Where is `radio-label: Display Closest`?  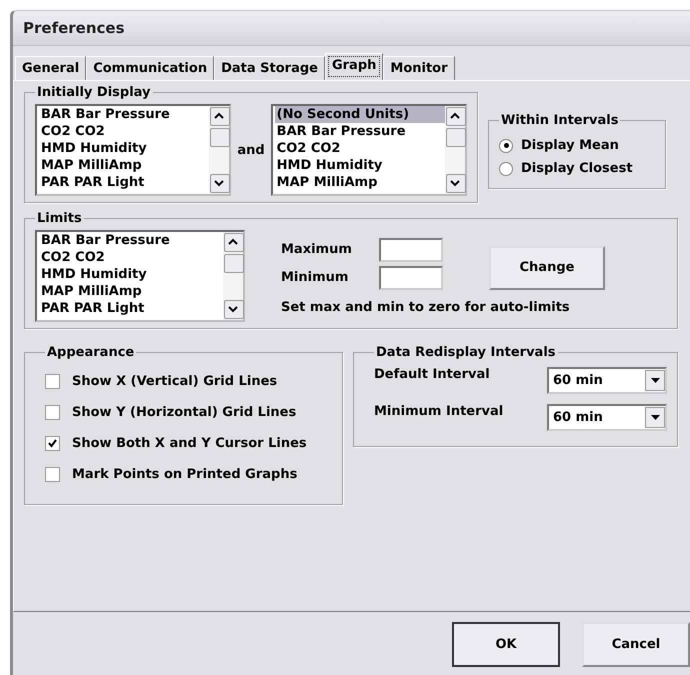 radio-label: Display Closest is located at coordinates (577, 168).